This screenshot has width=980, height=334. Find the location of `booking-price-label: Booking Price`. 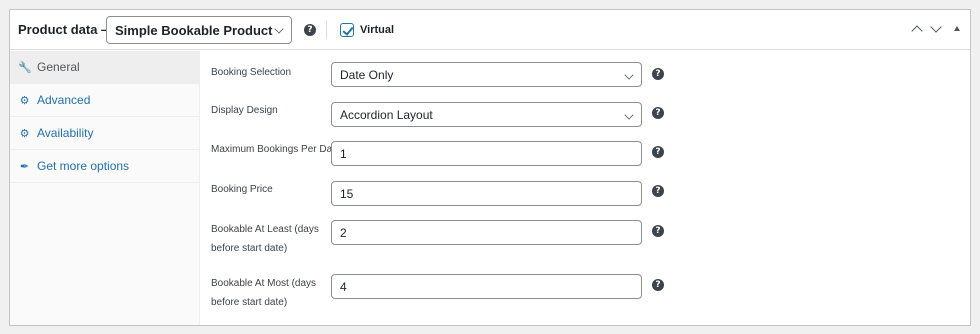

booking-price-label: Booking Price is located at coordinates (242, 189).